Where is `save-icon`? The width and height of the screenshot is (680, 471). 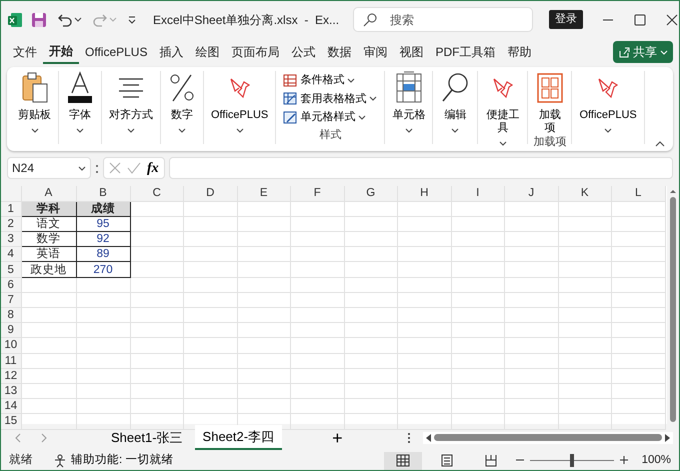
save-icon is located at coordinates (39, 20).